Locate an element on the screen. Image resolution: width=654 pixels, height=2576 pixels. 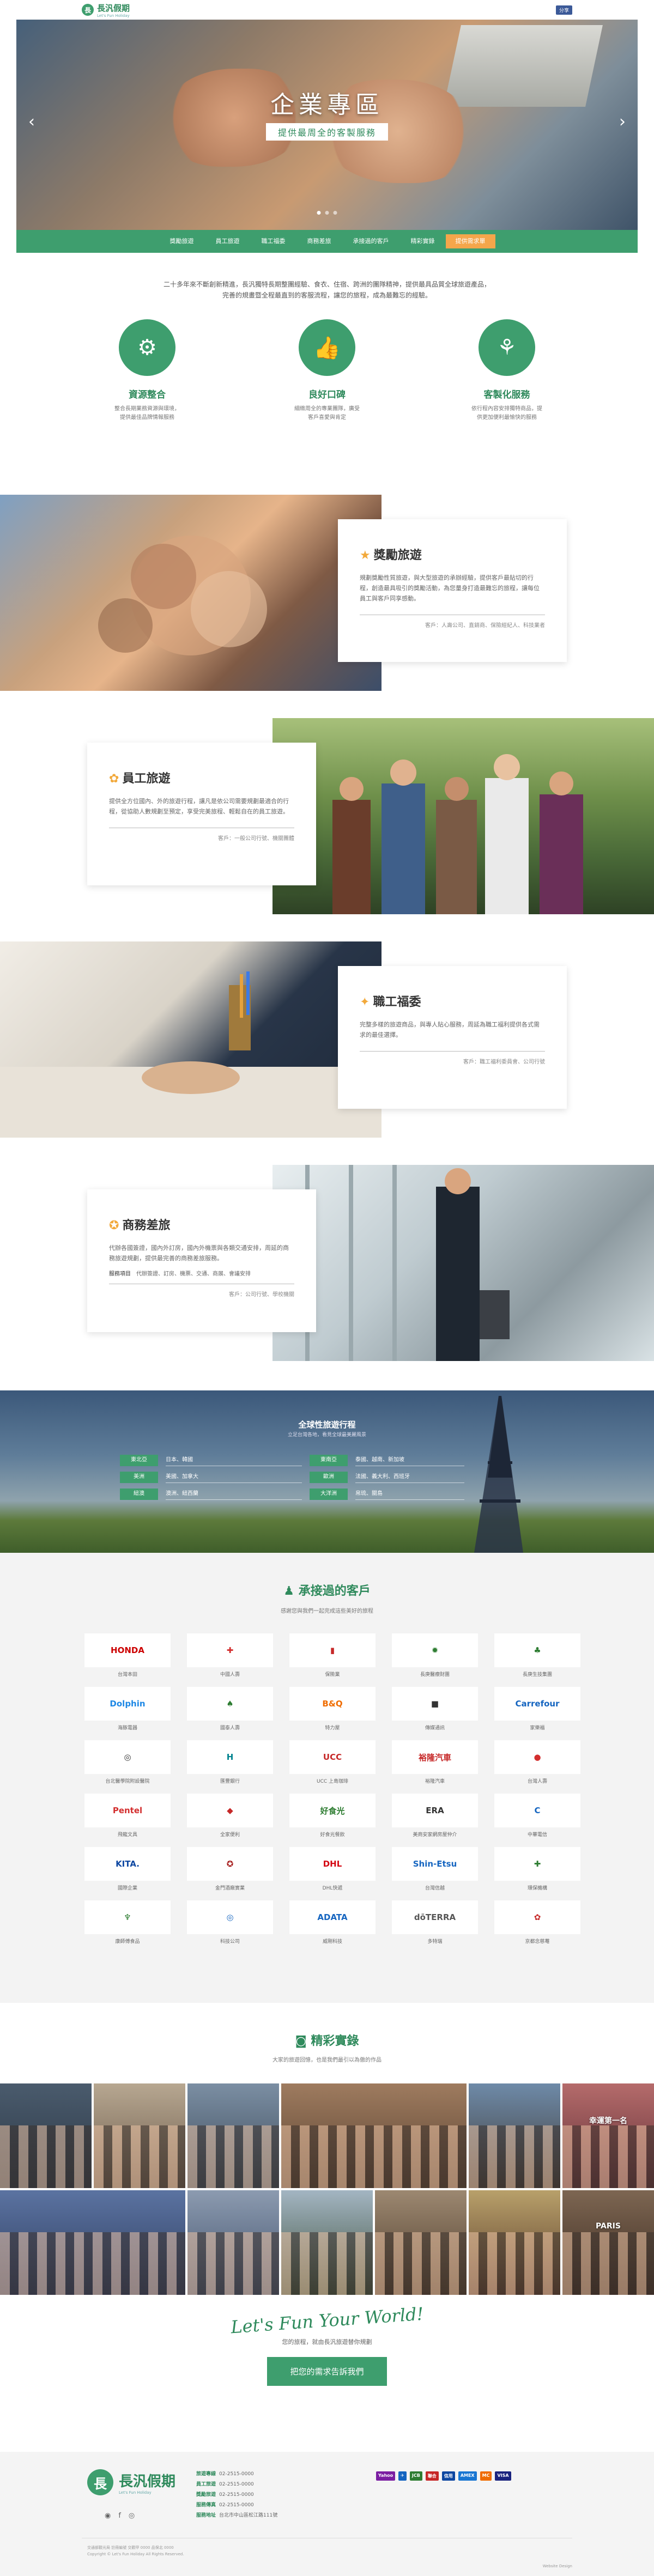
payment-logo: Yahoo is located at coordinates (386, 2476).